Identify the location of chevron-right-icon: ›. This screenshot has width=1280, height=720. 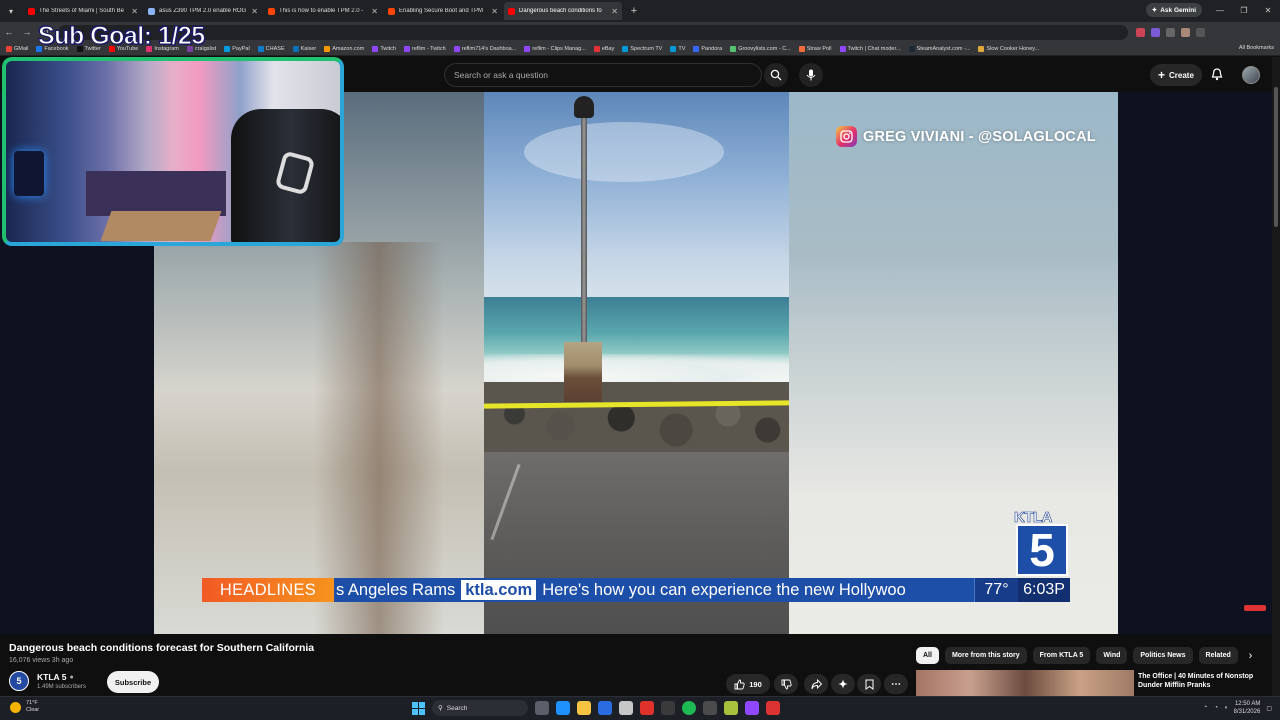
(1250, 655).